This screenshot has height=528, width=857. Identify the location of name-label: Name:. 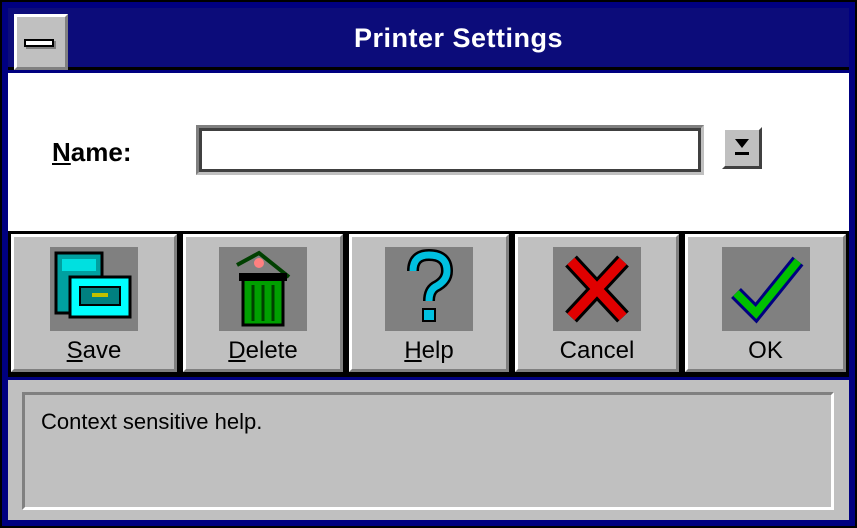
(91, 152).